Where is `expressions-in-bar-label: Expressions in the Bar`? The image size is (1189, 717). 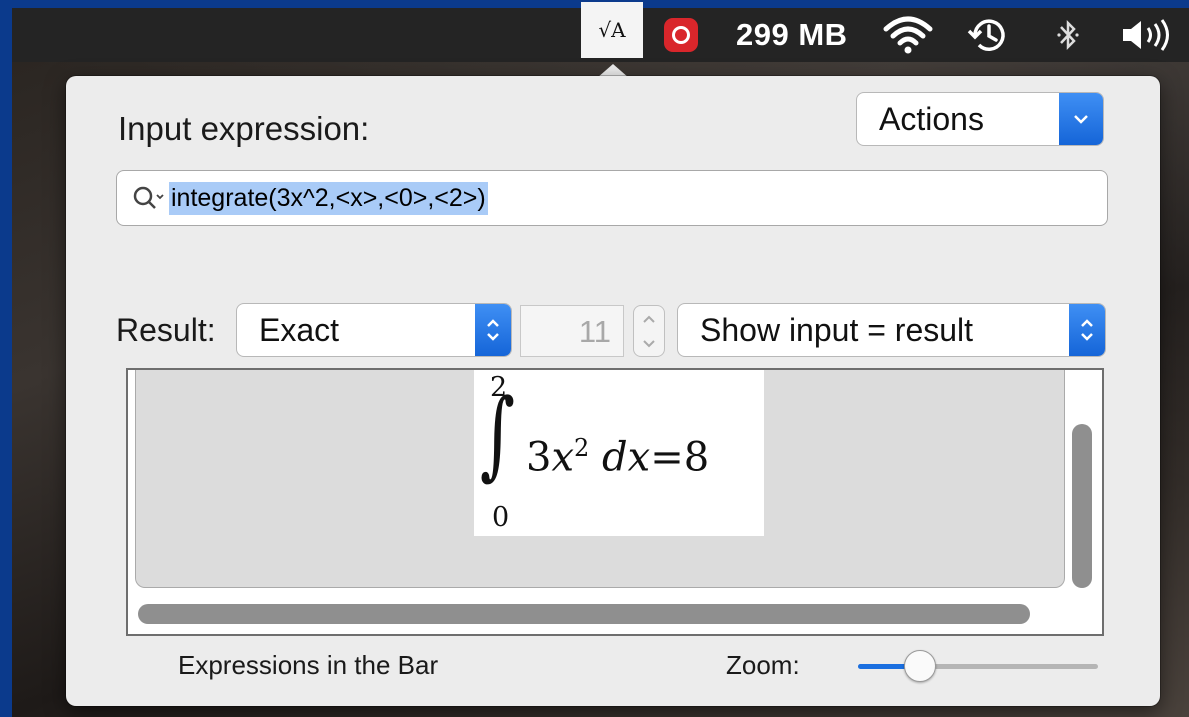 expressions-in-bar-label: Expressions in the Bar is located at coordinates (308, 665).